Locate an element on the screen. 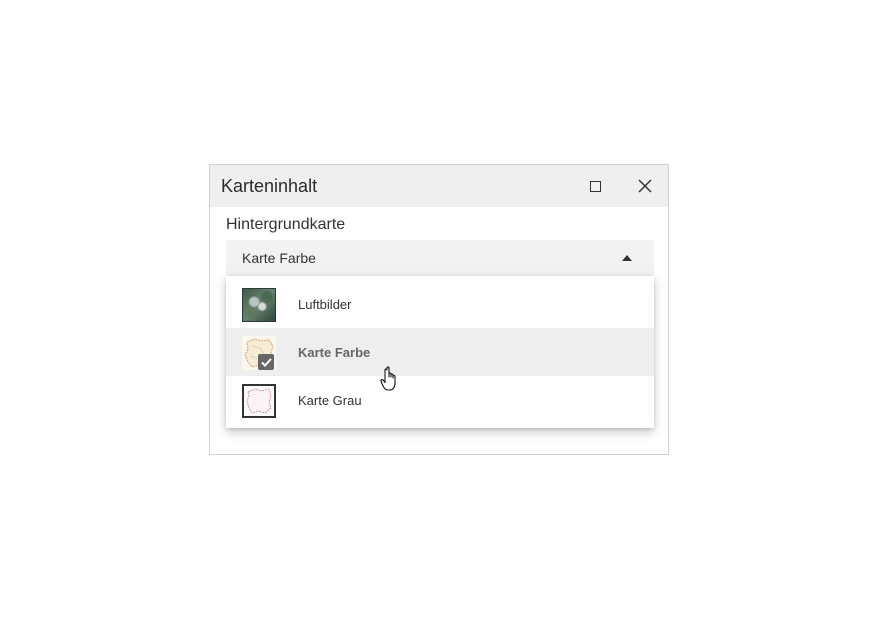 This screenshot has height=622, width=880. option-karte-farbe: Karte Farbe is located at coordinates (440, 352).